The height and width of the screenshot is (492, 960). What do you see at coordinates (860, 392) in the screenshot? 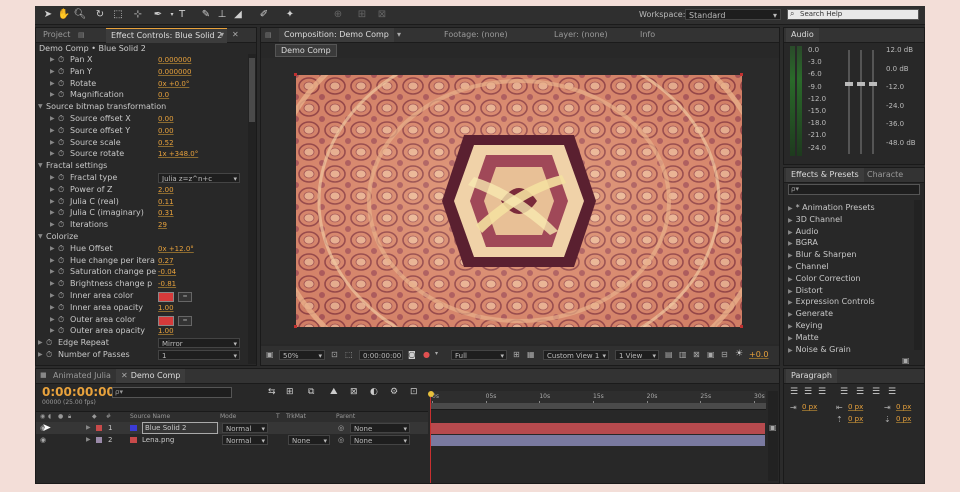
I see `justify-last-center-icon: ☰` at bounding box center [860, 392].